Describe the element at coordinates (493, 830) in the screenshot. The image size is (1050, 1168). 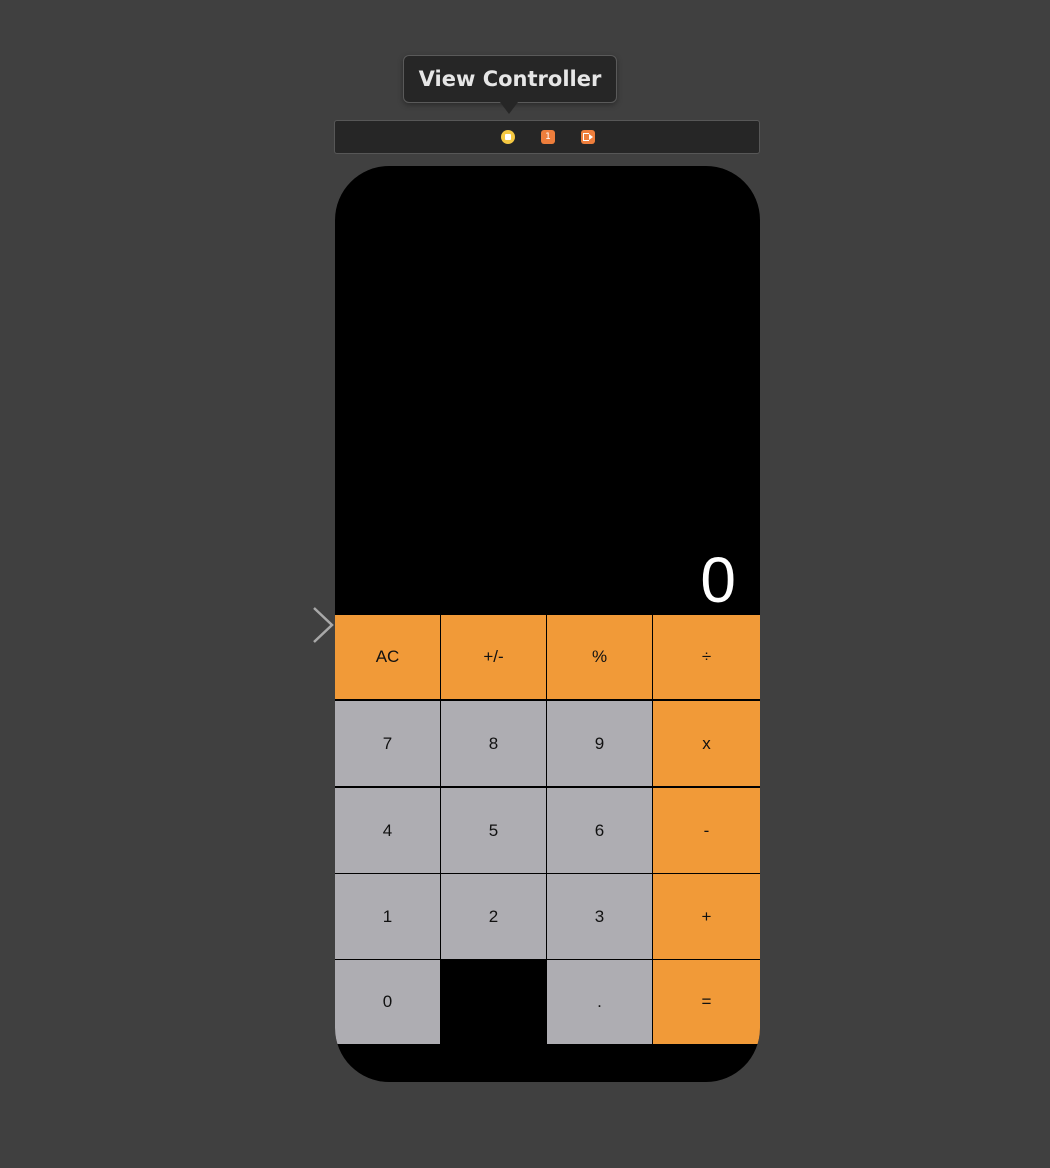
I see `digit-5-button: 5` at that location.